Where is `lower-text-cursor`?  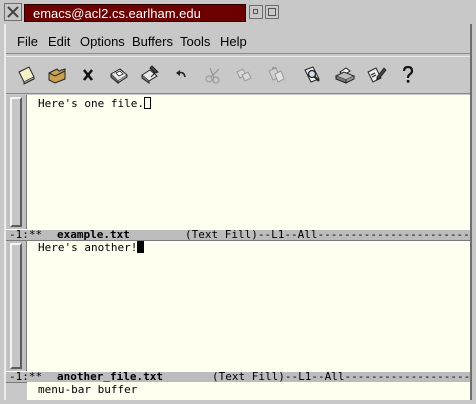
lower-text-cursor is located at coordinates (141, 247).